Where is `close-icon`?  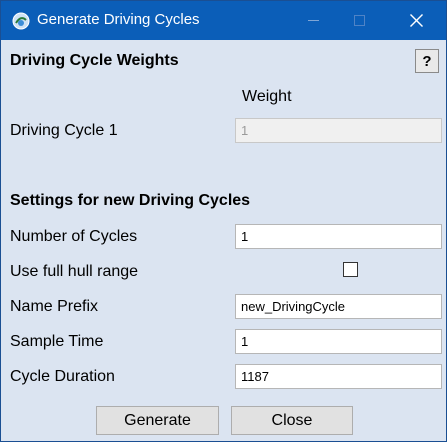
close-icon is located at coordinates (416, 20).